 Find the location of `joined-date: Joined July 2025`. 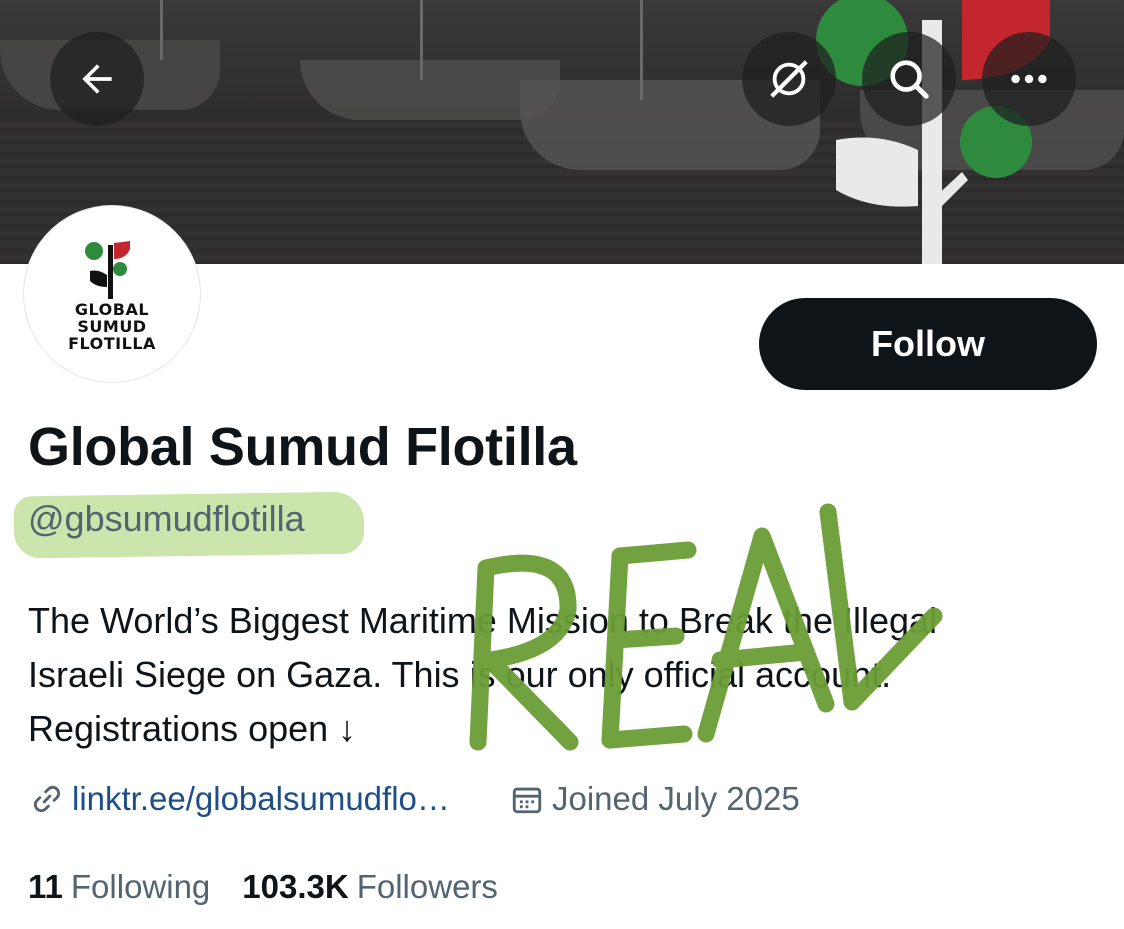

joined-date: Joined July 2025 is located at coordinates (655, 799).